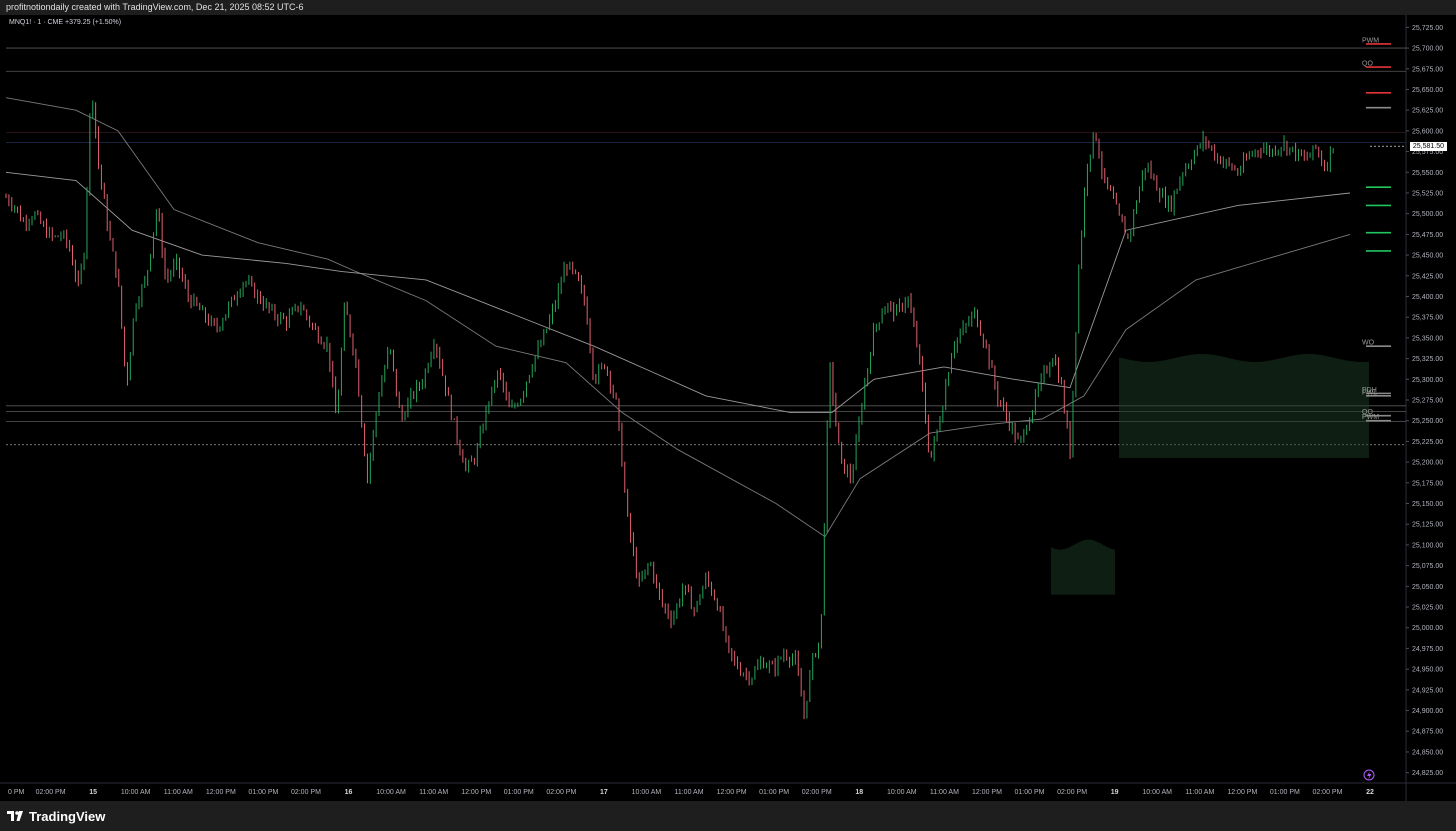 The width and height of the screenshot is (1456, 831). What do you see at coordinates (1427, 545) in the screenshot?
I see `y-tick-label: 25,100.00` at bounding box center [1427, 545].